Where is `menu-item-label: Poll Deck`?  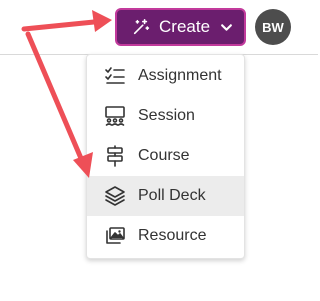 menu-item-label: Poll Deck is located at coordinates (172, 195).